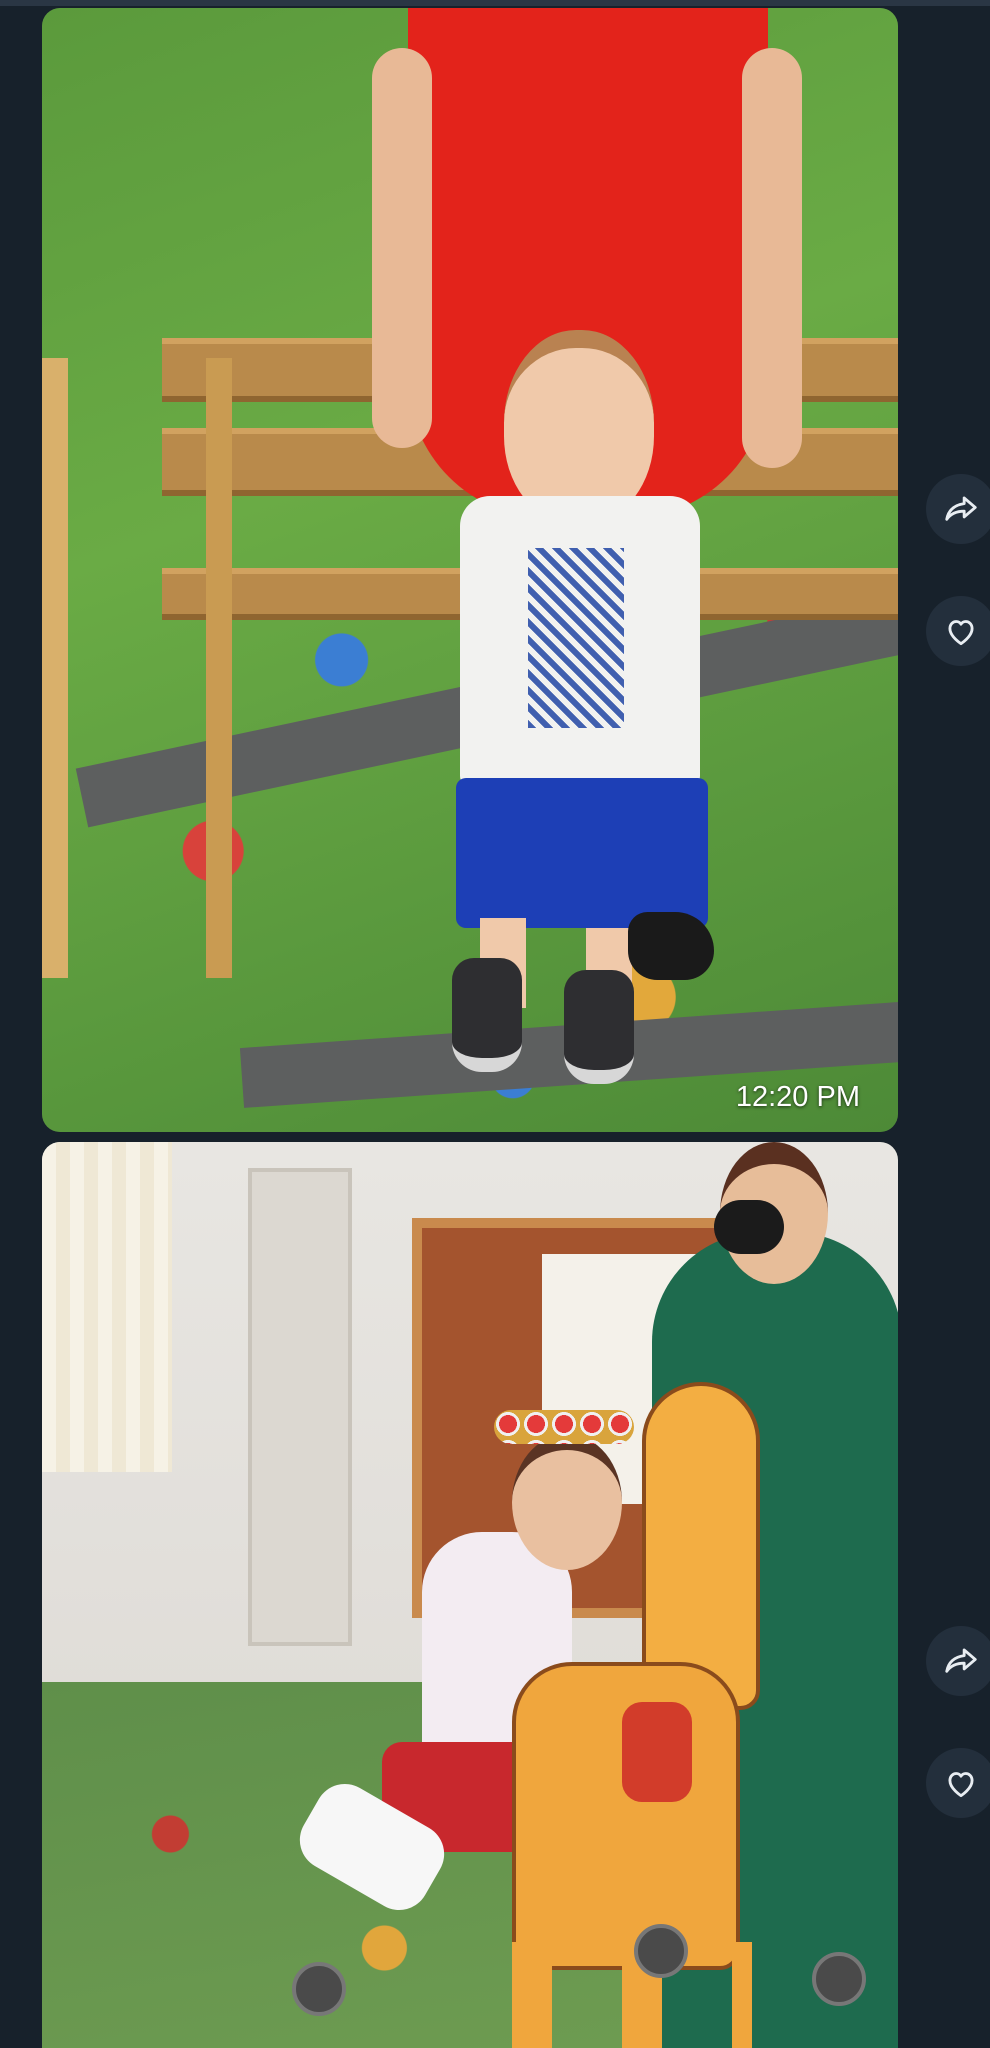 The image size is (990, 2048). Describe the element at coordinates (701, 1546) in the screenshot. I see `horse-stander-neck` at that location.